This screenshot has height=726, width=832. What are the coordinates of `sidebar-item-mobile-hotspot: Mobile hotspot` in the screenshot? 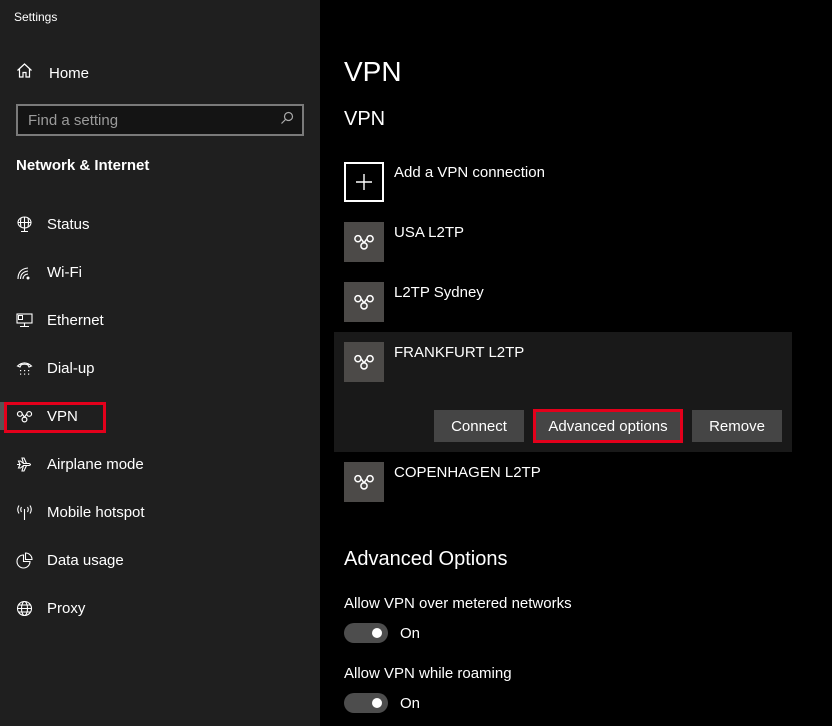 It's located at (160, 512).